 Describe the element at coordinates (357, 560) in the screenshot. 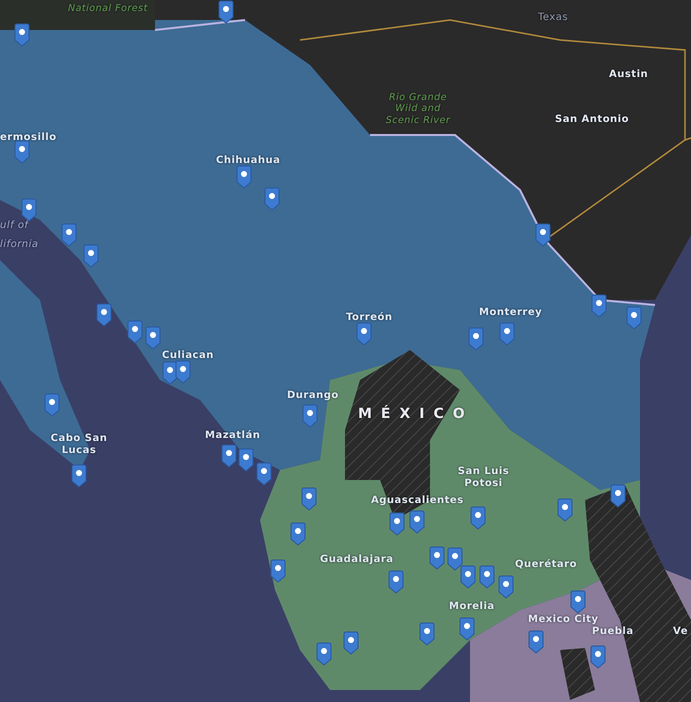

I see `city-label: Guadalajara` at that location.